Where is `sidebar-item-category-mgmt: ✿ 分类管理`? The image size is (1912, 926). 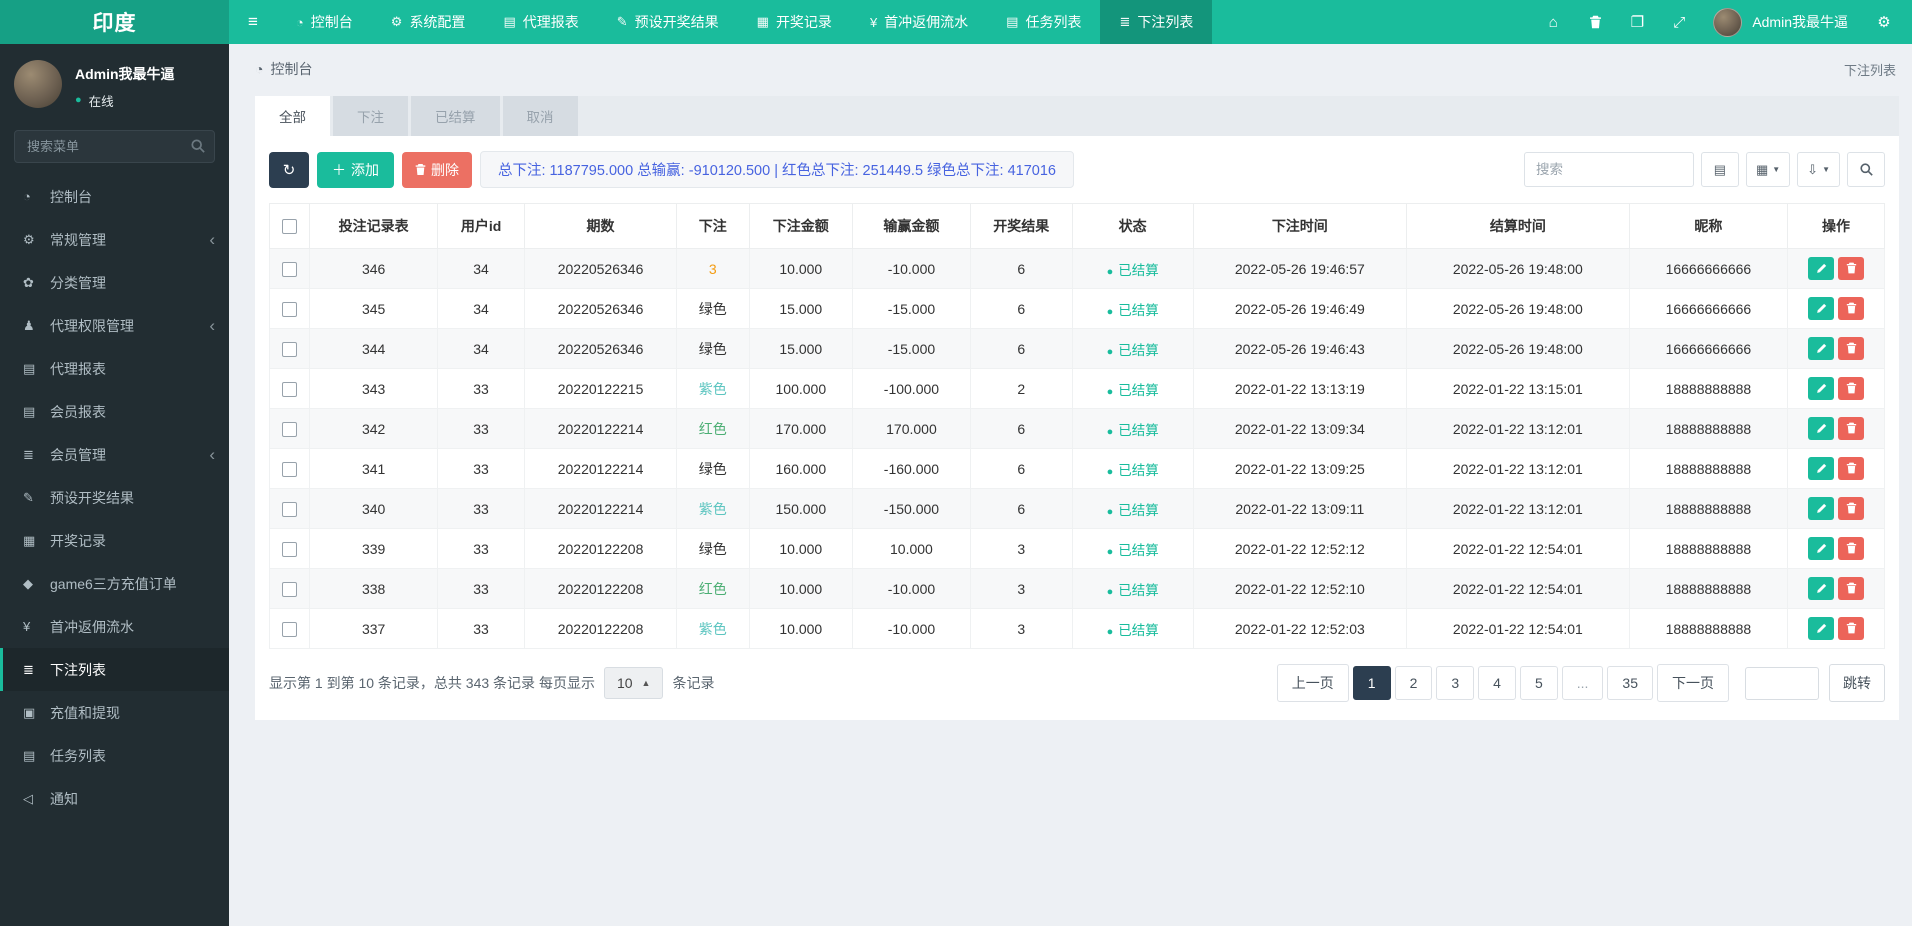 sidebar-item-category-mgmt: ✿ 分类管理 is located at coordinates (114, 282).